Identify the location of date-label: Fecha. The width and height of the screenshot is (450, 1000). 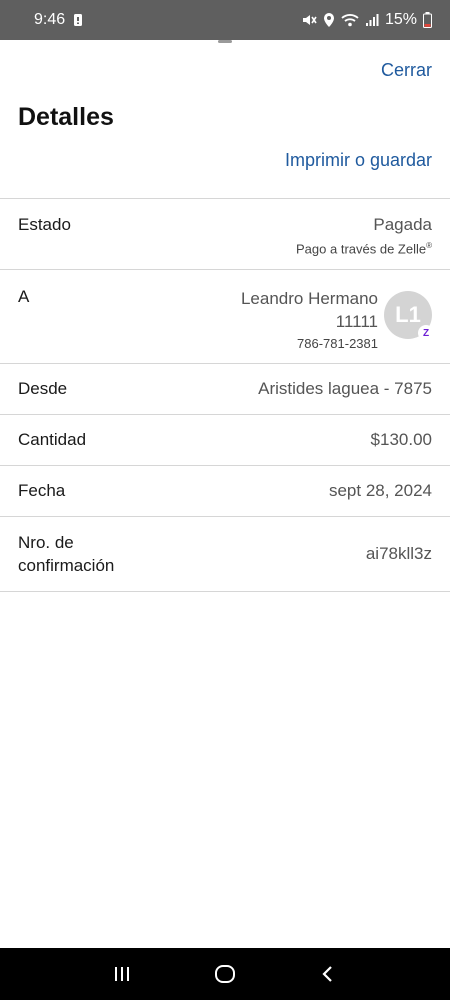
(42, 490).